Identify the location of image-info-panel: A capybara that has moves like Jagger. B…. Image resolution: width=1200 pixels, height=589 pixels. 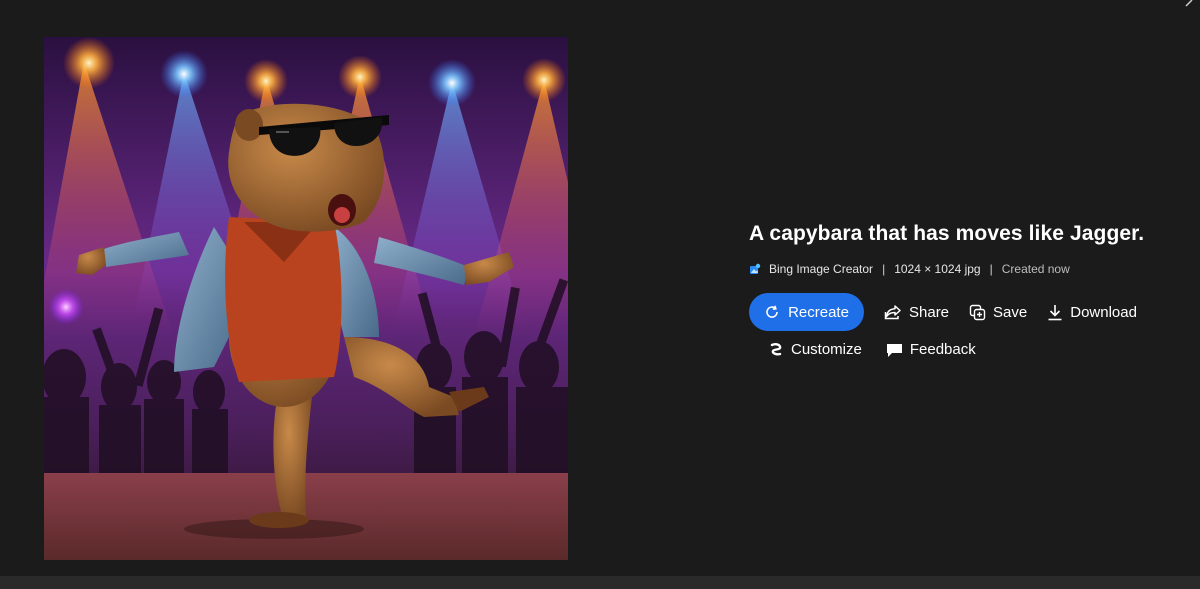
(969, 290).